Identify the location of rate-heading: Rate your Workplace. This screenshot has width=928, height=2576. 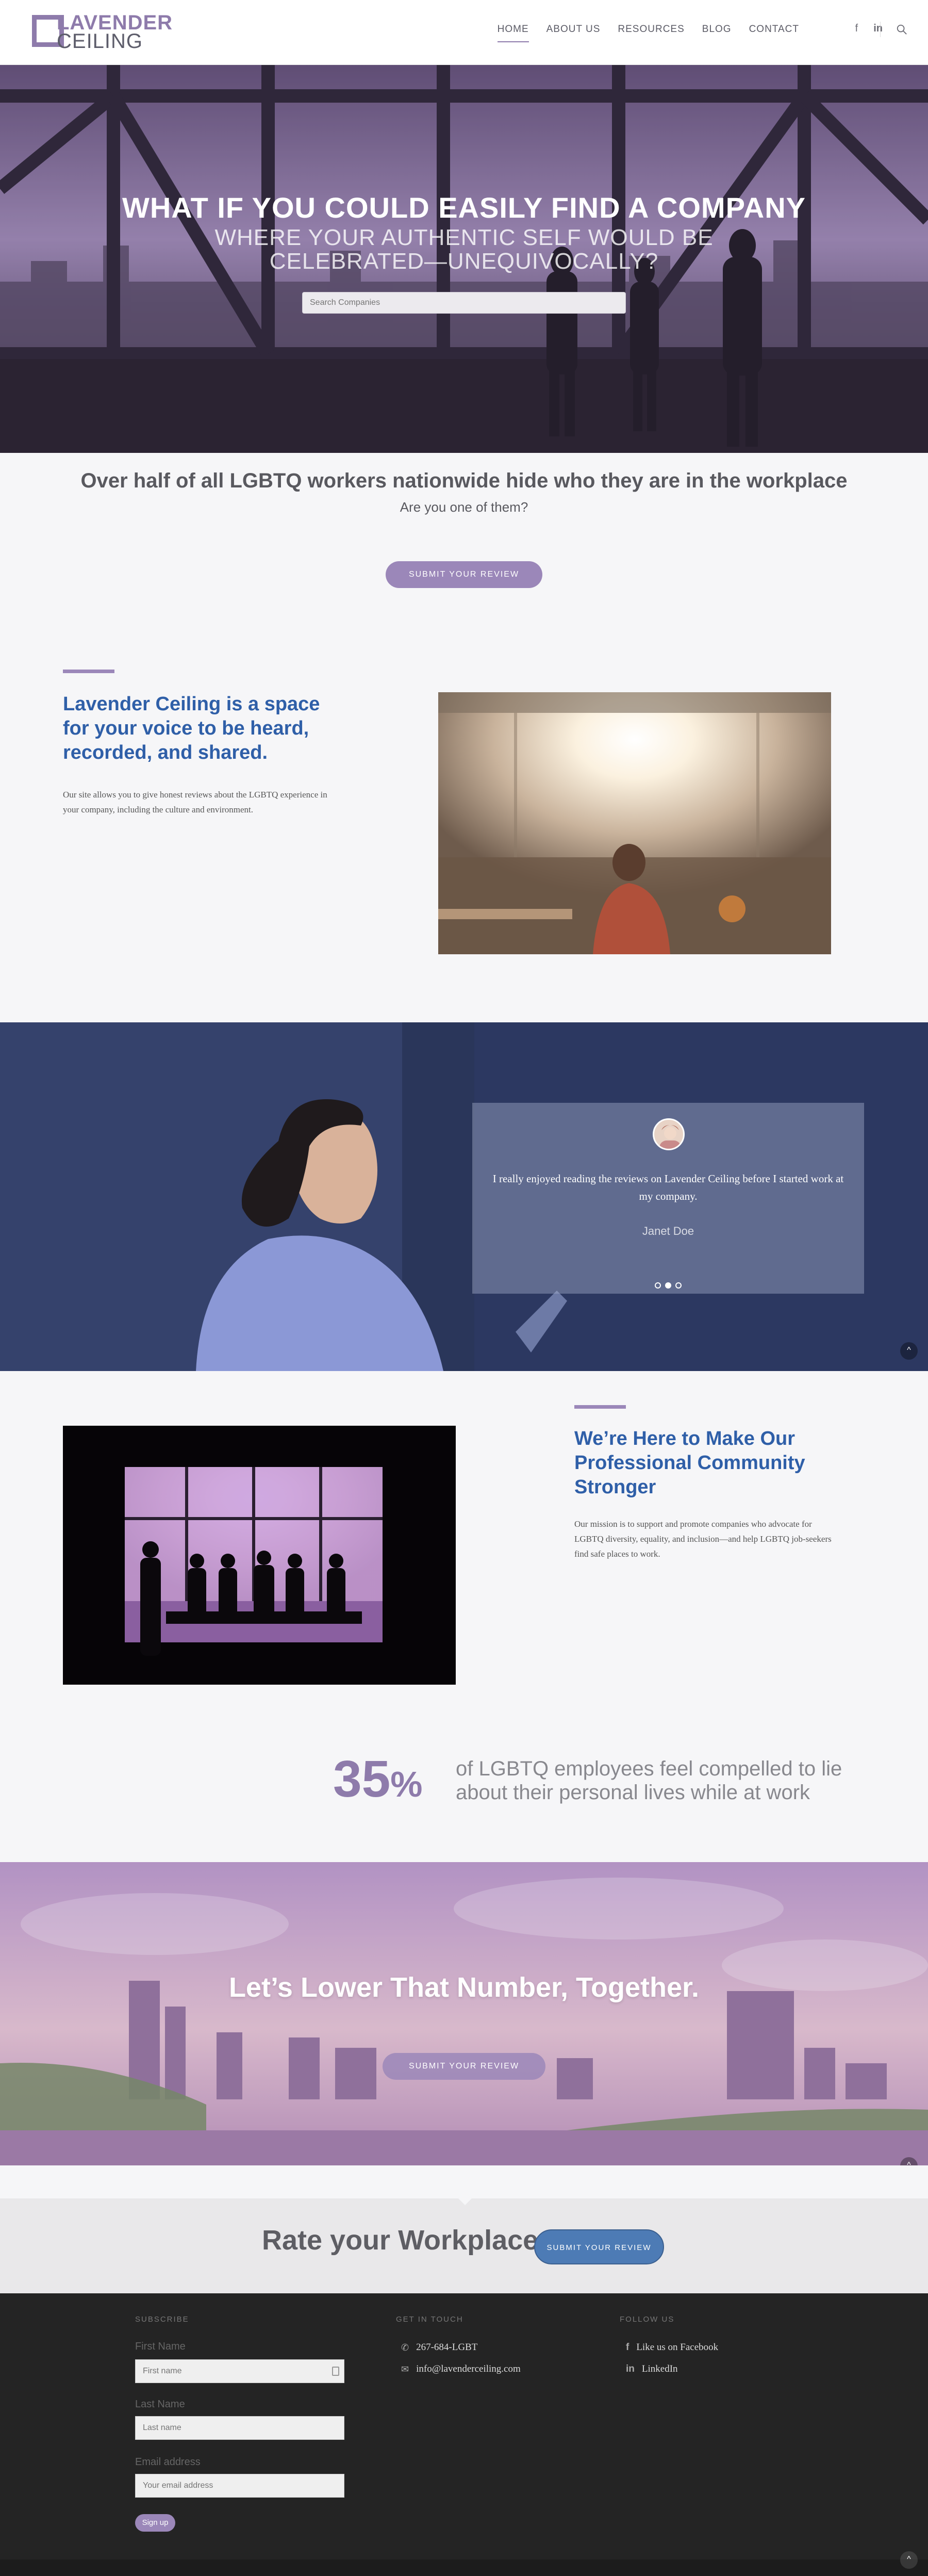
(400, 2240).